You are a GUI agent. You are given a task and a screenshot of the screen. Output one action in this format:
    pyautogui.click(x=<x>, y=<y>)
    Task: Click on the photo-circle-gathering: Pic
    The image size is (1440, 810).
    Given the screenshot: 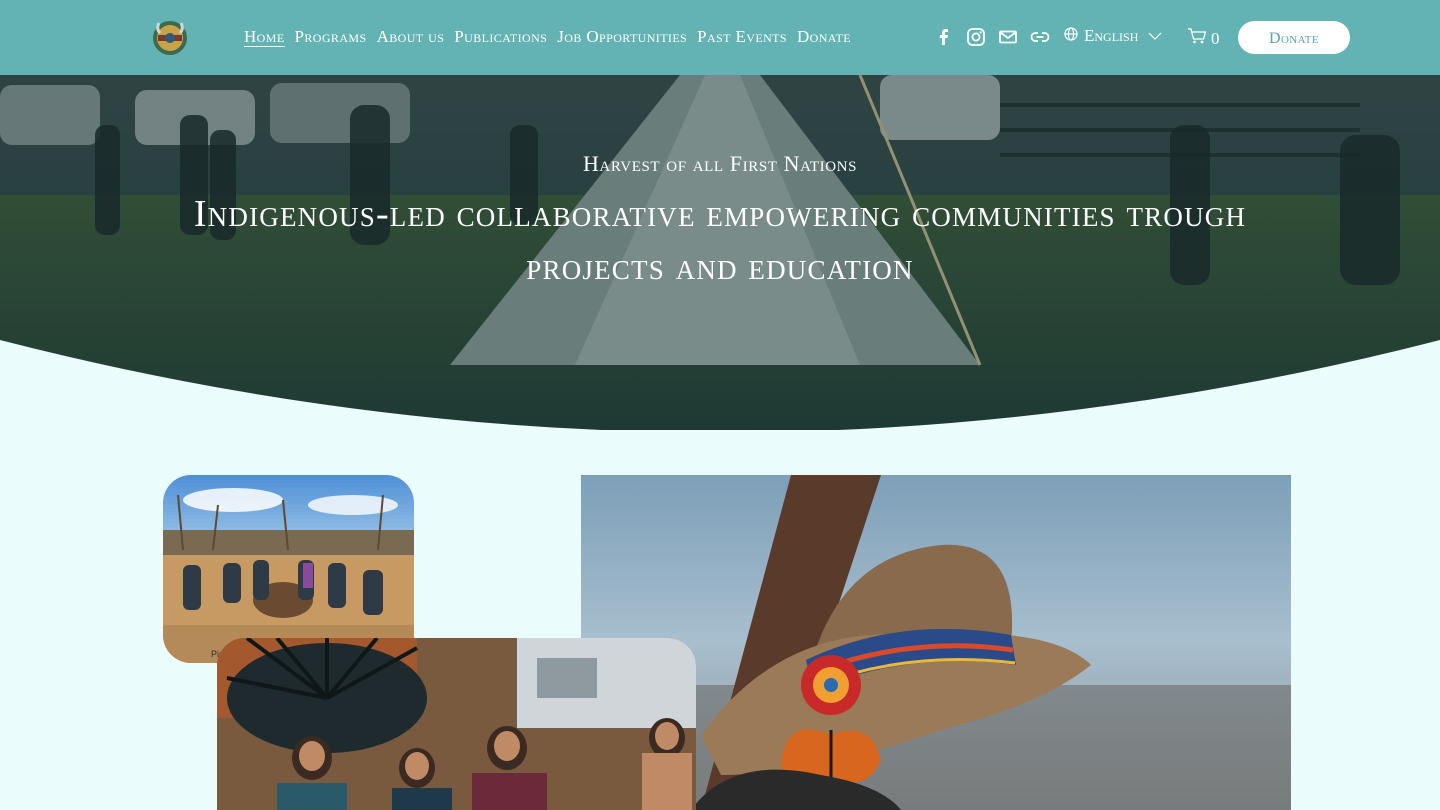 What is the action you would take?
    pyautogui.click(x=288, y=569)
    